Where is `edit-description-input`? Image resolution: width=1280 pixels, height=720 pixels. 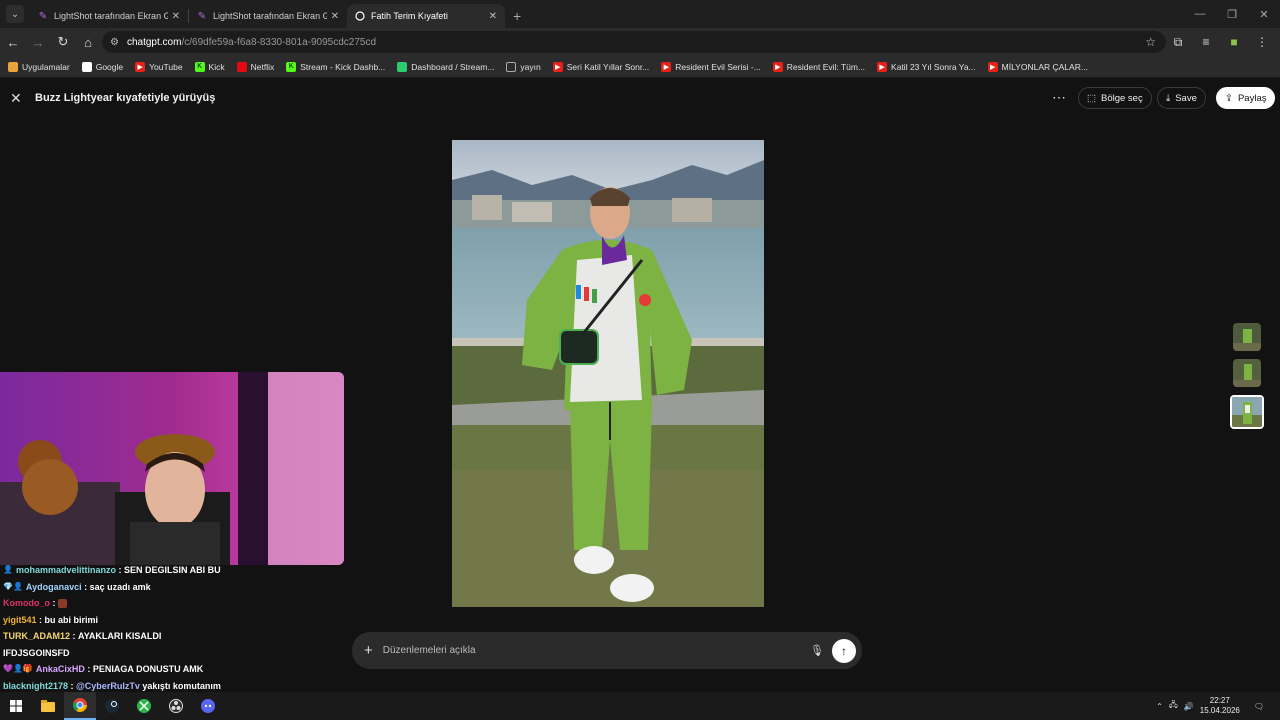
edit-description-input is located at coordinates (582, 650).